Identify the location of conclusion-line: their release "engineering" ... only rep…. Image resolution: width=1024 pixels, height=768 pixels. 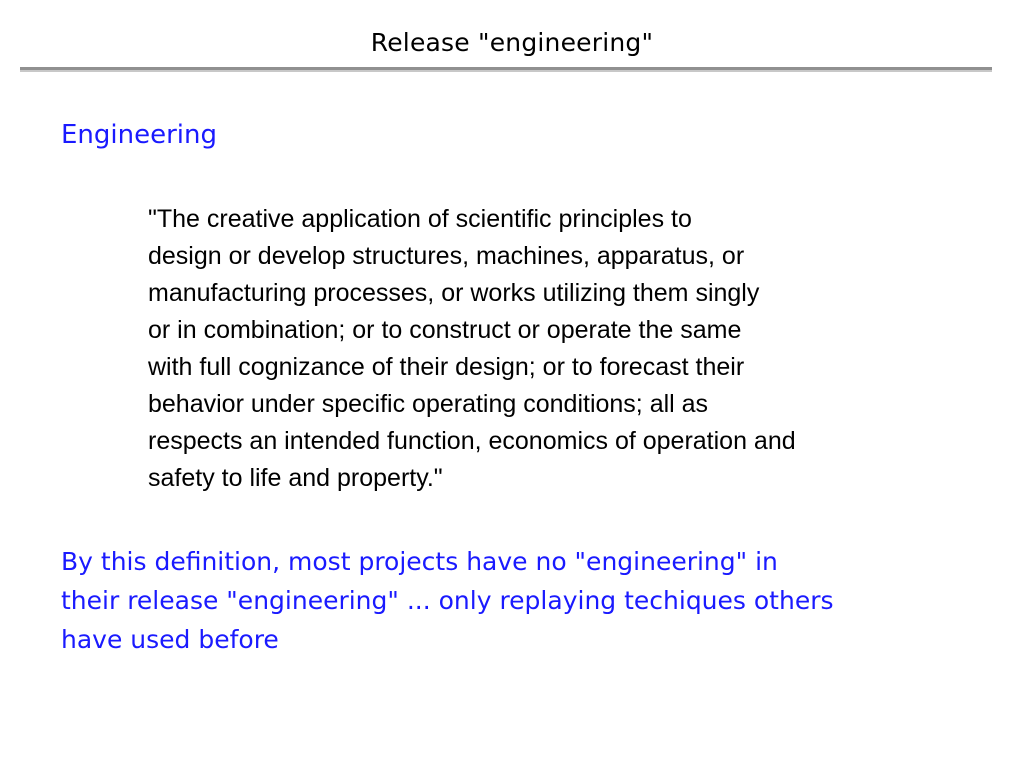
(447, 600).